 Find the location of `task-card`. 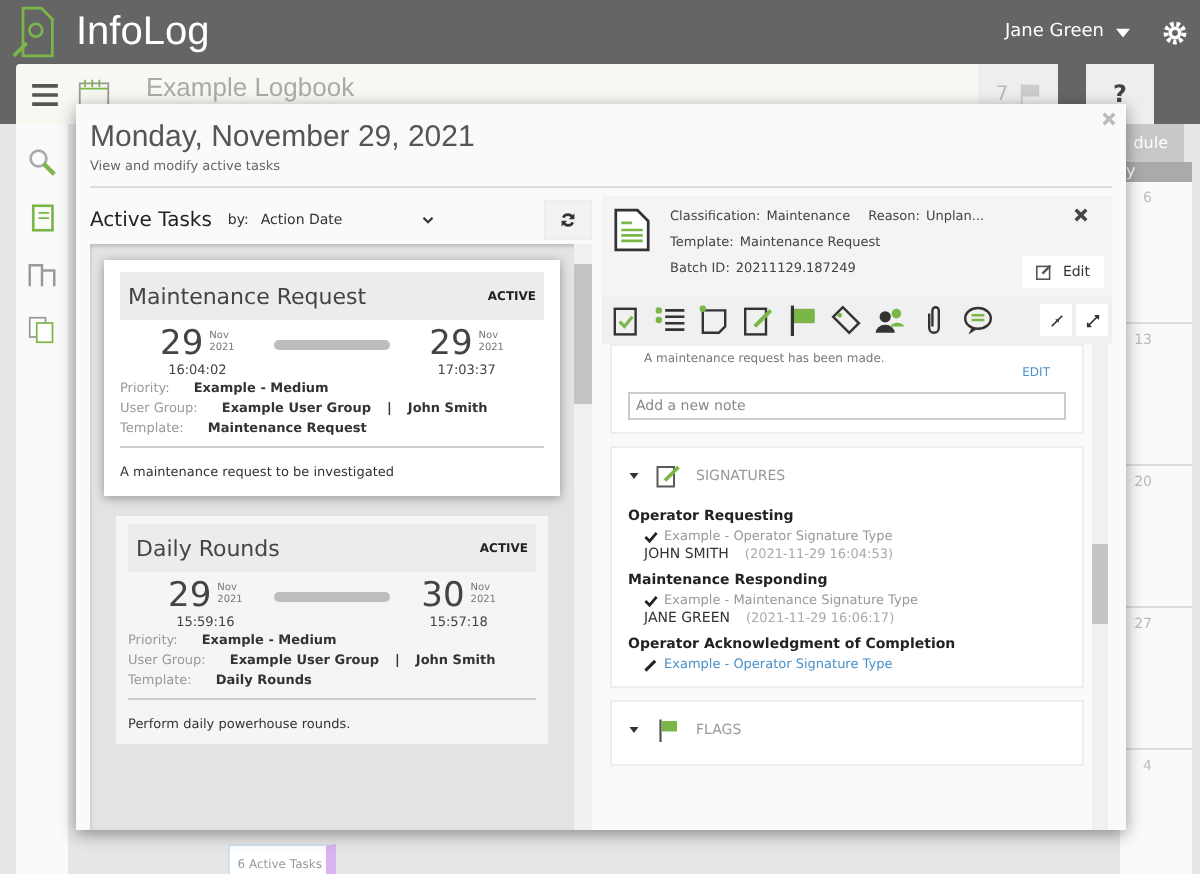

task-card is located at coordinates (332, 378).